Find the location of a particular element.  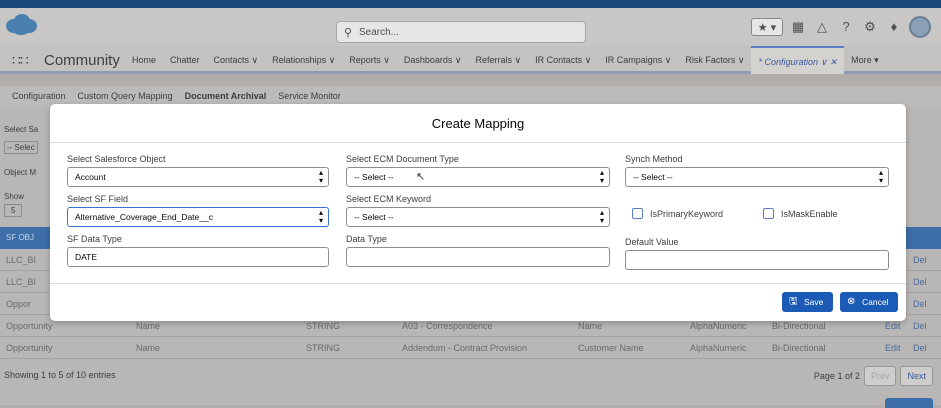

cancel-icon: ⊗ is located at coordinates (851, 301).